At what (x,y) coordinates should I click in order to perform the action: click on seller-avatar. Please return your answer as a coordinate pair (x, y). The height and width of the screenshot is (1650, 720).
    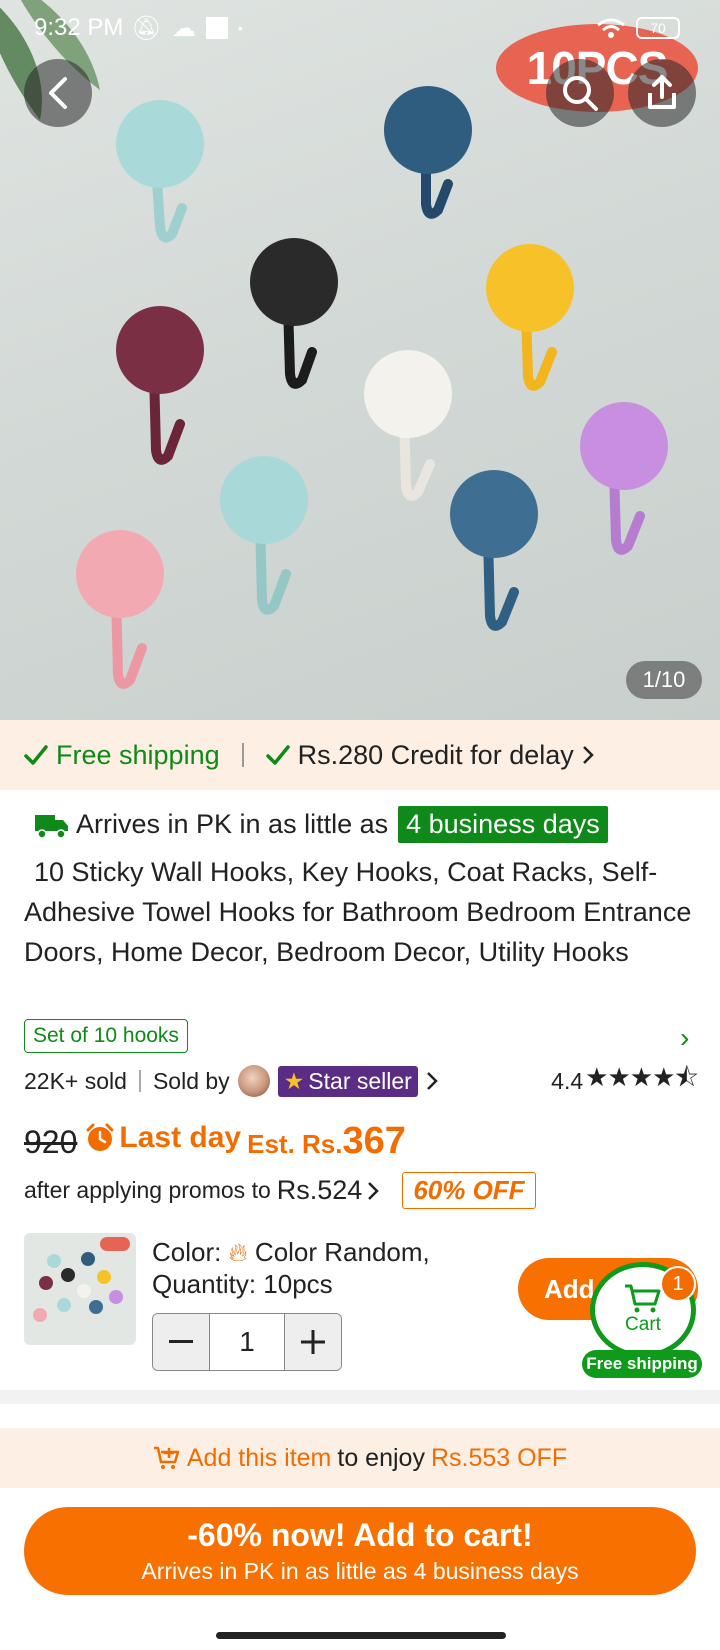
    Looking at the image, I should click on (253, 1081).